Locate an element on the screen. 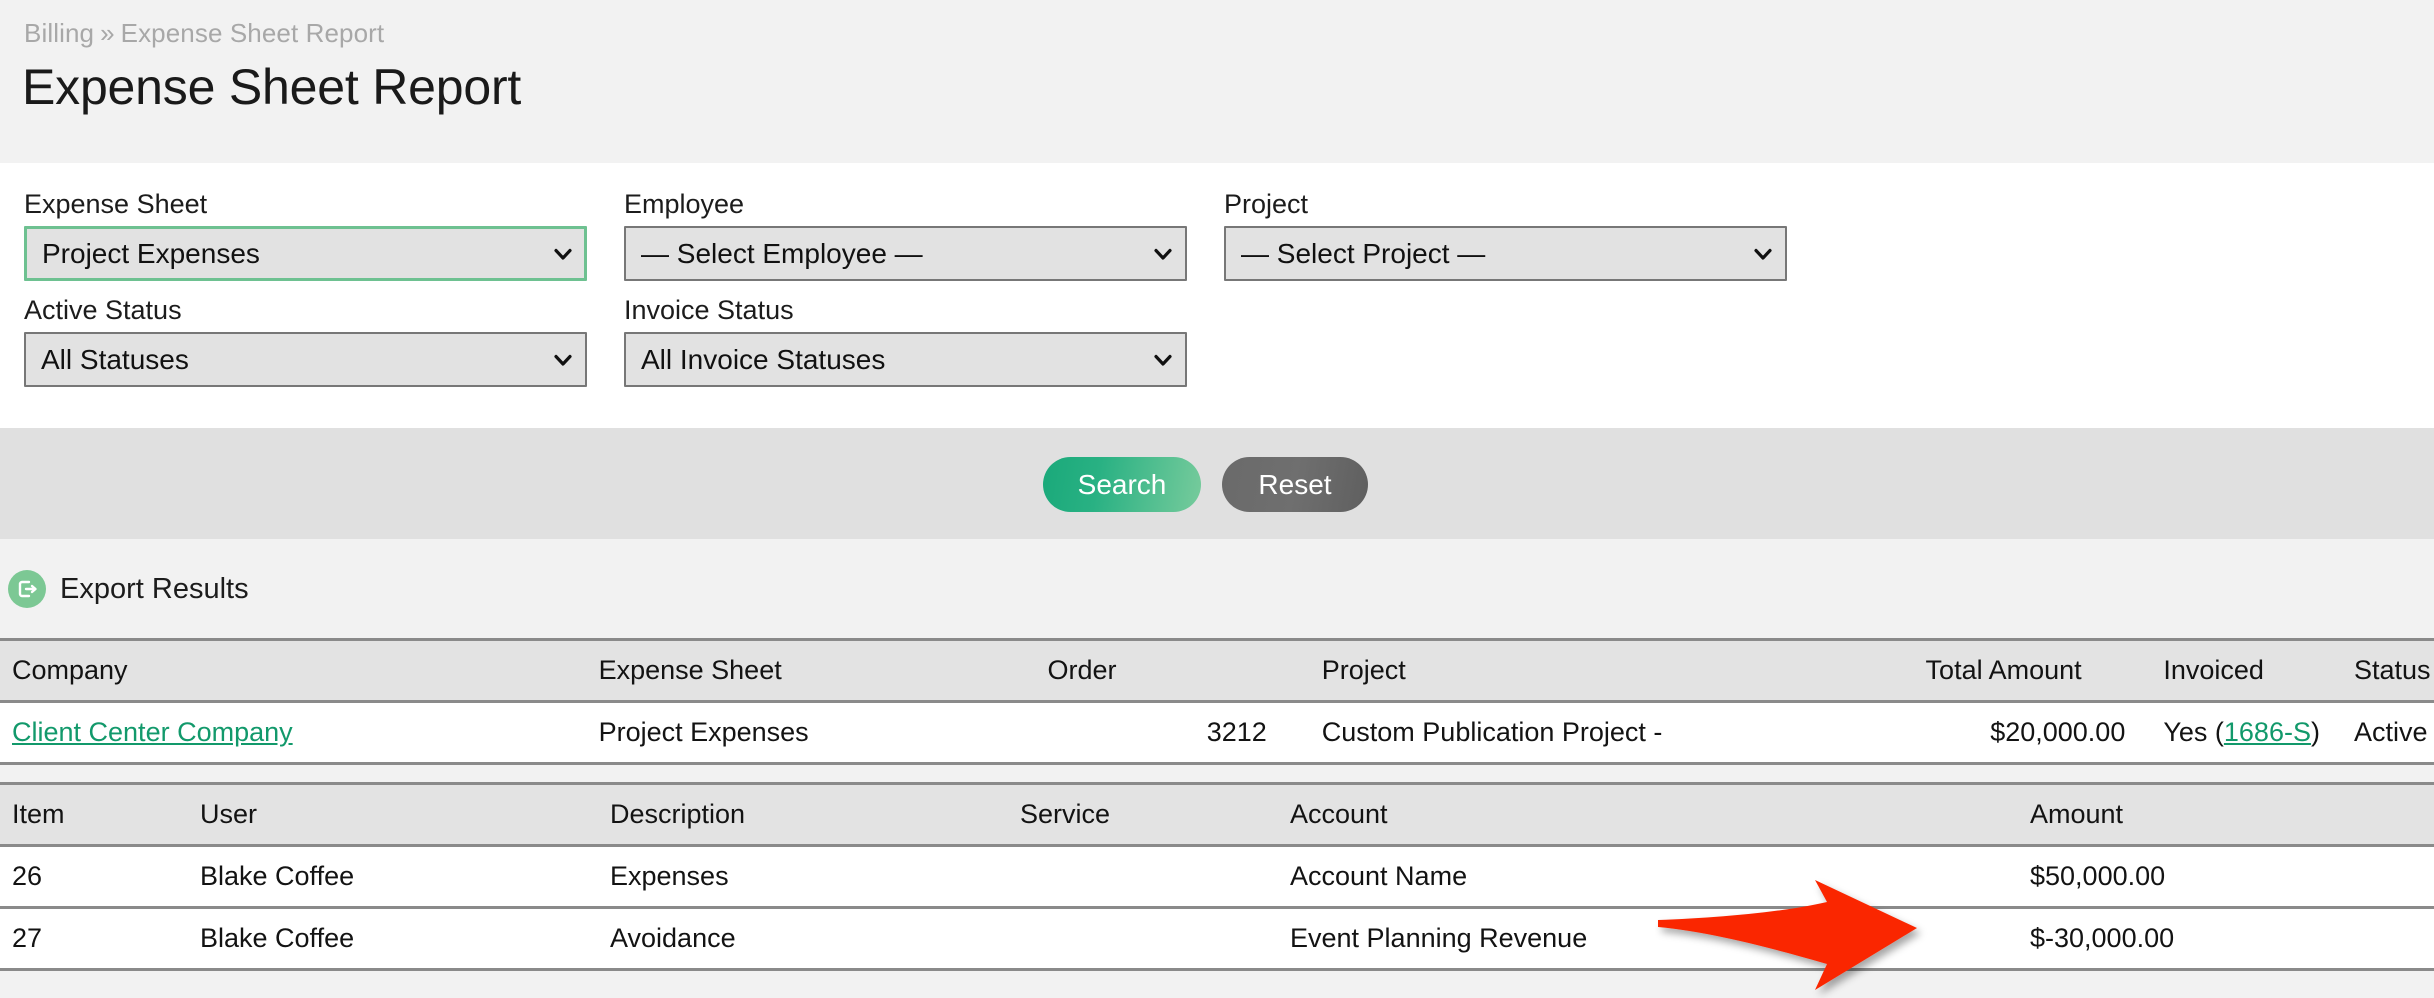  select-employee: — Select Employee — is located at coordinates (905, 253).